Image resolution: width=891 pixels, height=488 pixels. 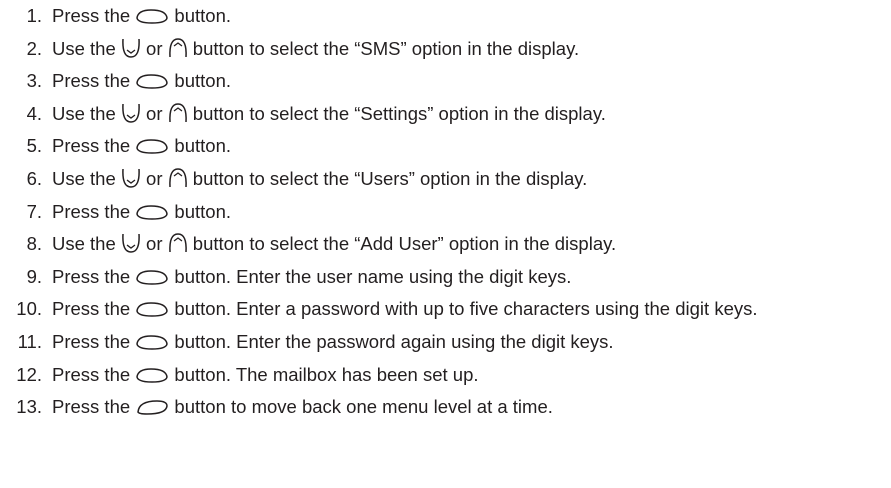 What do you see at coordinates (29, 309) in the screenshot?
I see `step-number: 10.` at bounding box center [29, 309].